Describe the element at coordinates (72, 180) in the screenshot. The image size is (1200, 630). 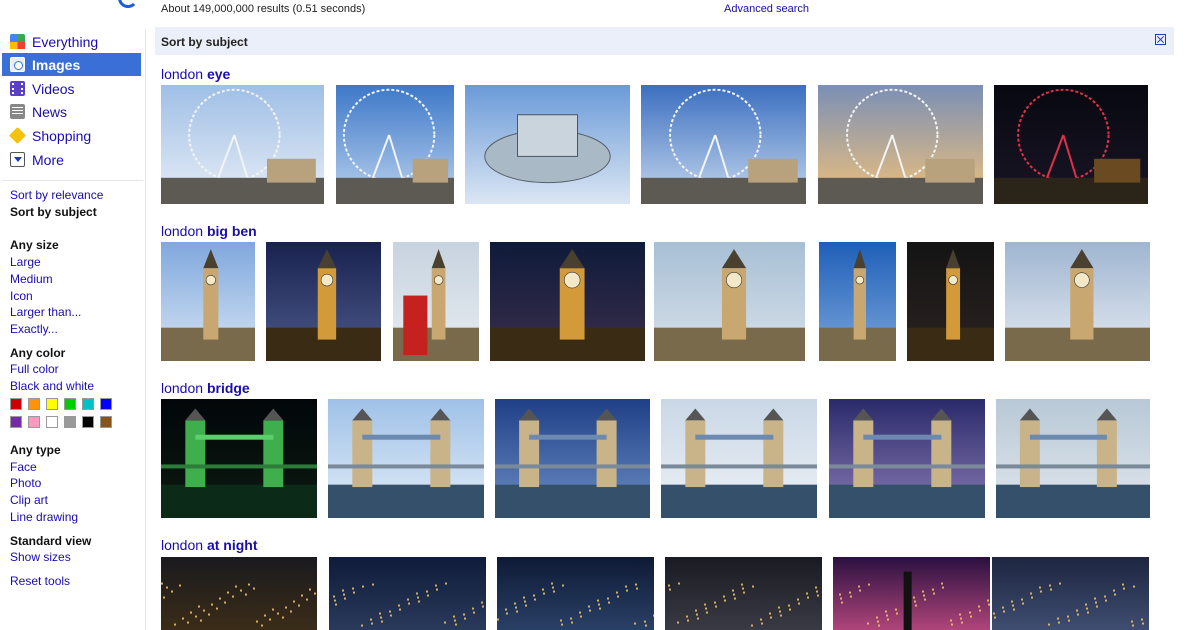
I see `sidebar-separator` at that location.